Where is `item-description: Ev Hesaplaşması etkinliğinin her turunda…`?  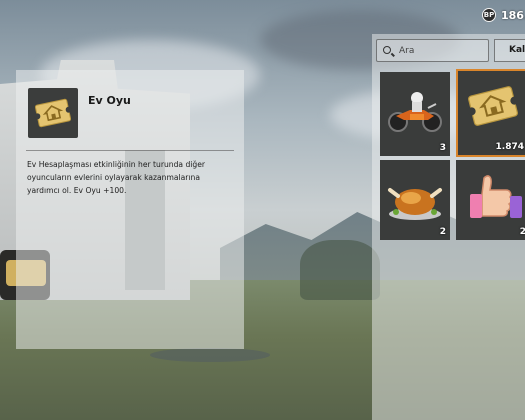 item-description: Ev Hesaplaşması etkinliğinin her turunda… is located at coordinates (116, 177).